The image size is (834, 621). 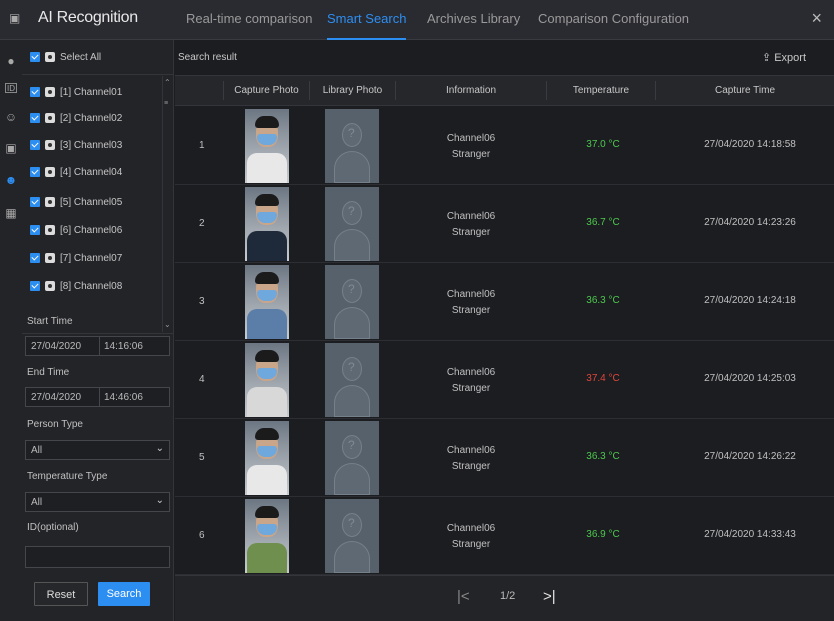 I want to click on reset-button: Reset, so click(x=61, y=594).